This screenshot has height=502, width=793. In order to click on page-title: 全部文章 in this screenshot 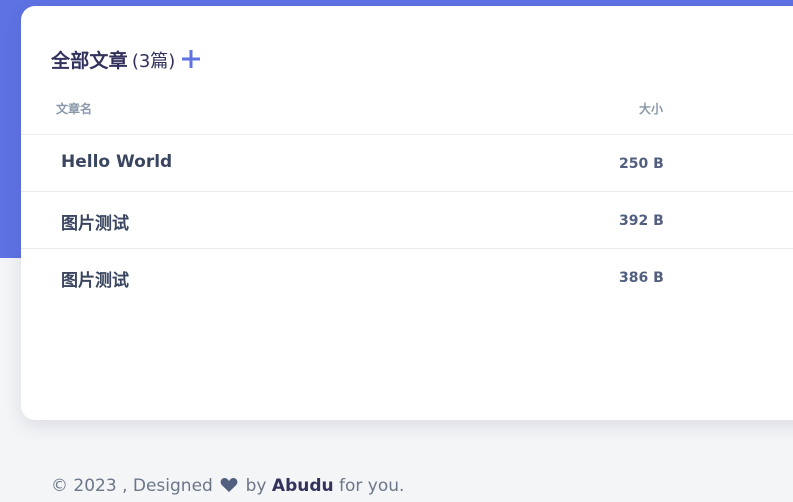, I will do `click(89, 61)`.